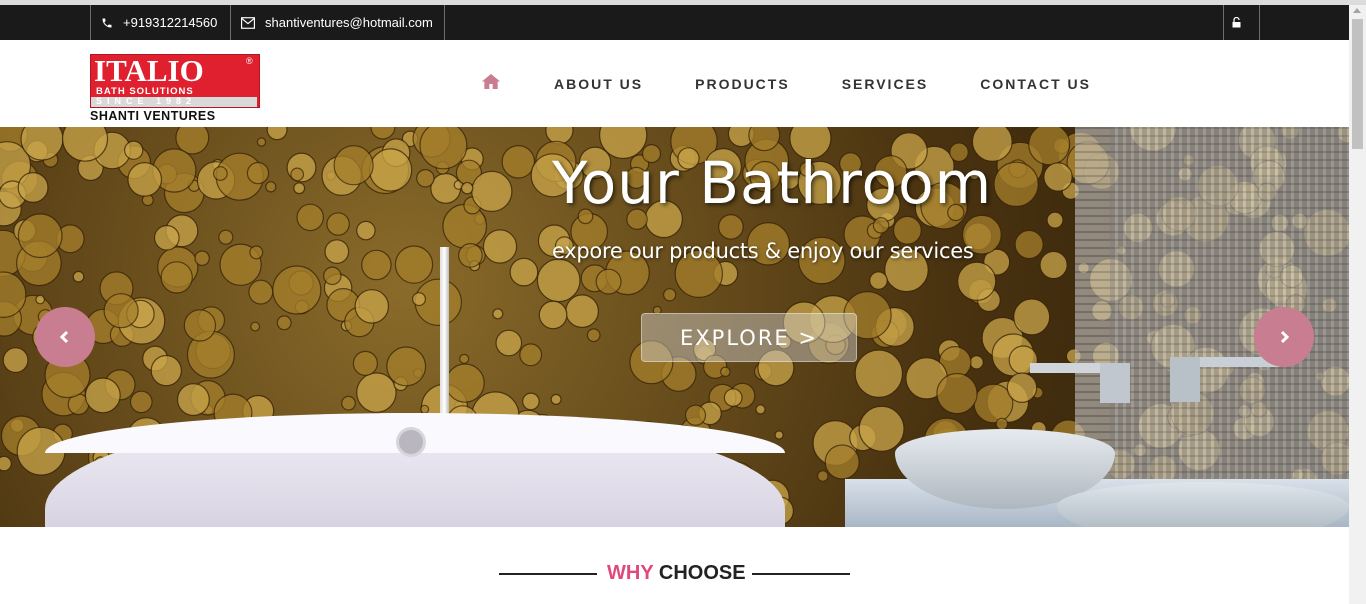 The height and width of the screenshot is (604, 1366). I want to click on why-choose-section: WHY CHOOSE, so click(674, 565).